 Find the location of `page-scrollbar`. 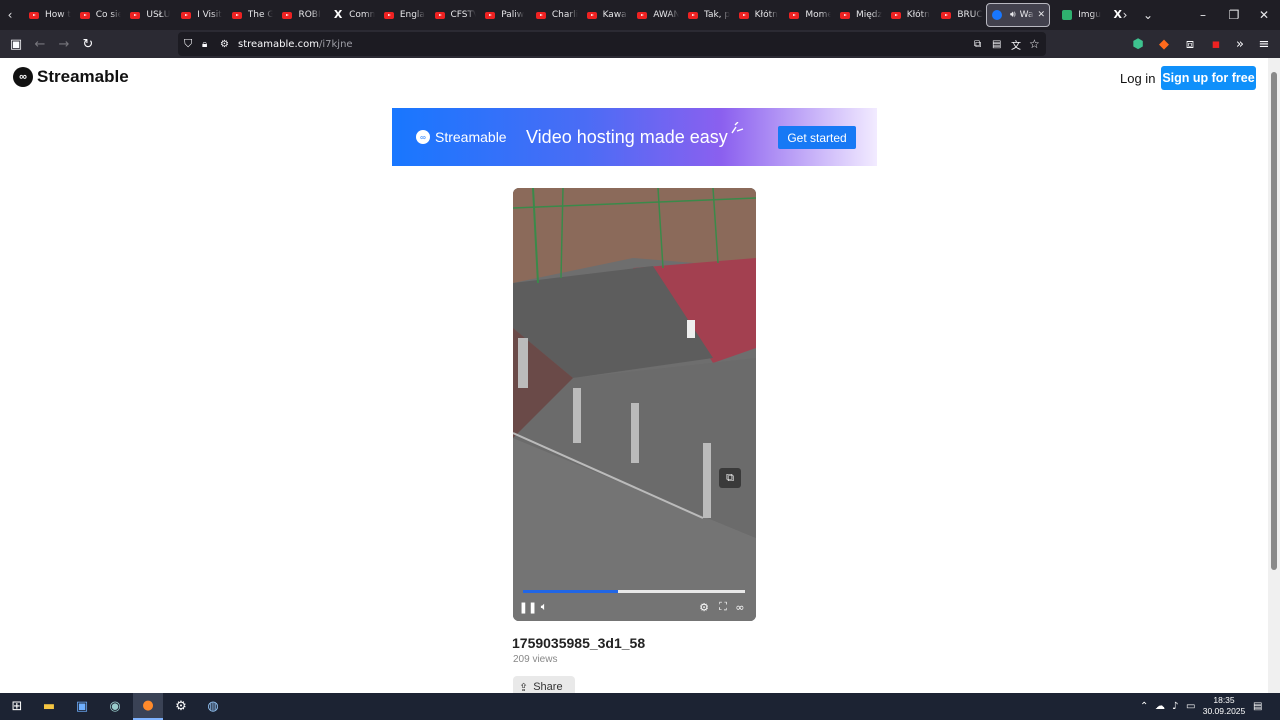

page-scrollbar is located at coordinates (1274, 375).